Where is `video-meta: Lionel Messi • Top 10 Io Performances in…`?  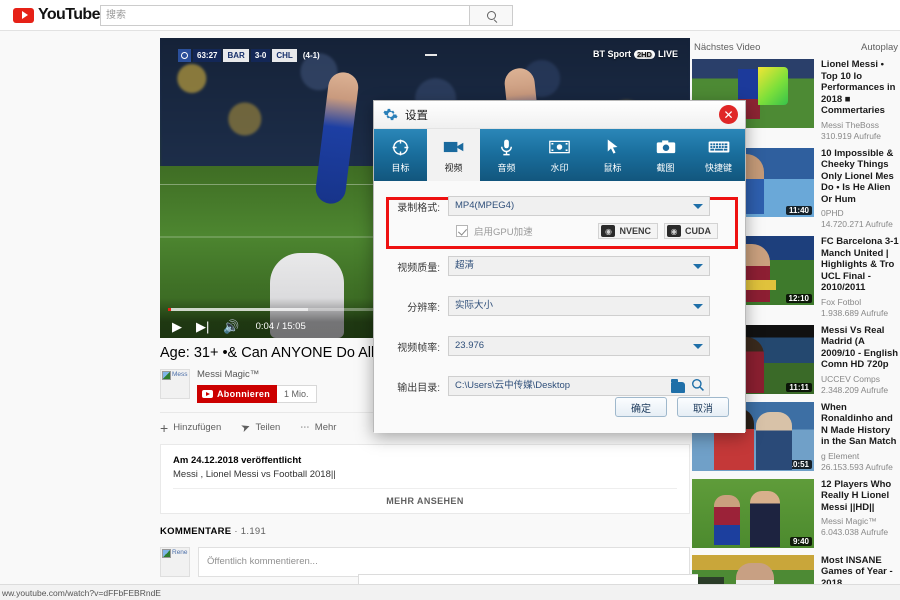
video-meta: Lionel Messi • Top 10 Io Performances in… is located at coordinates (860, 100).